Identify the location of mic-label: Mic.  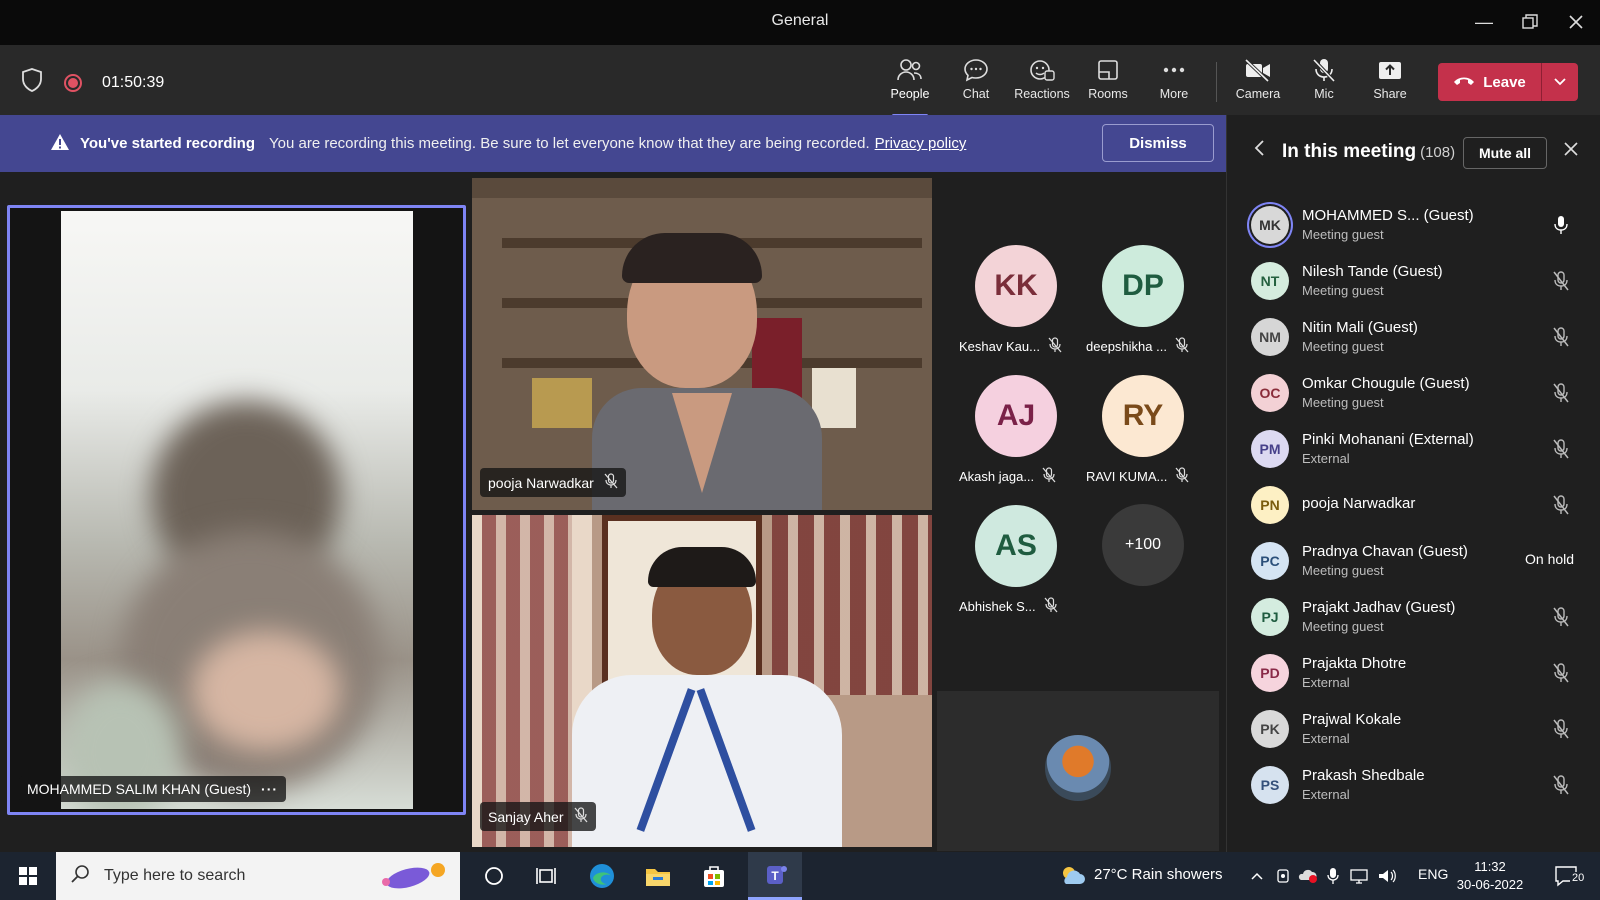
(1324, 94).